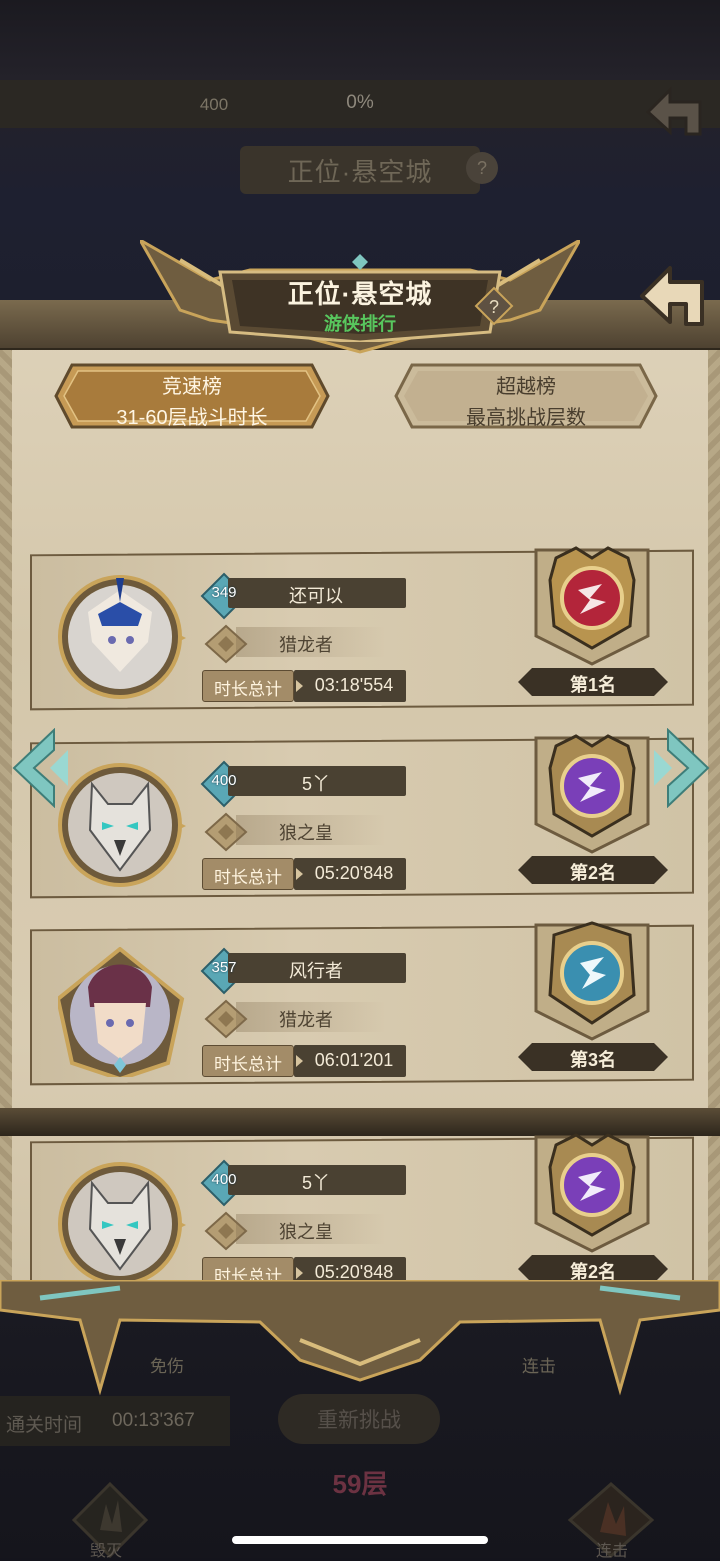  Describe the element at coordinates (592, 1060) in the screenshot. I see `rank-label: 第3名` at that location.